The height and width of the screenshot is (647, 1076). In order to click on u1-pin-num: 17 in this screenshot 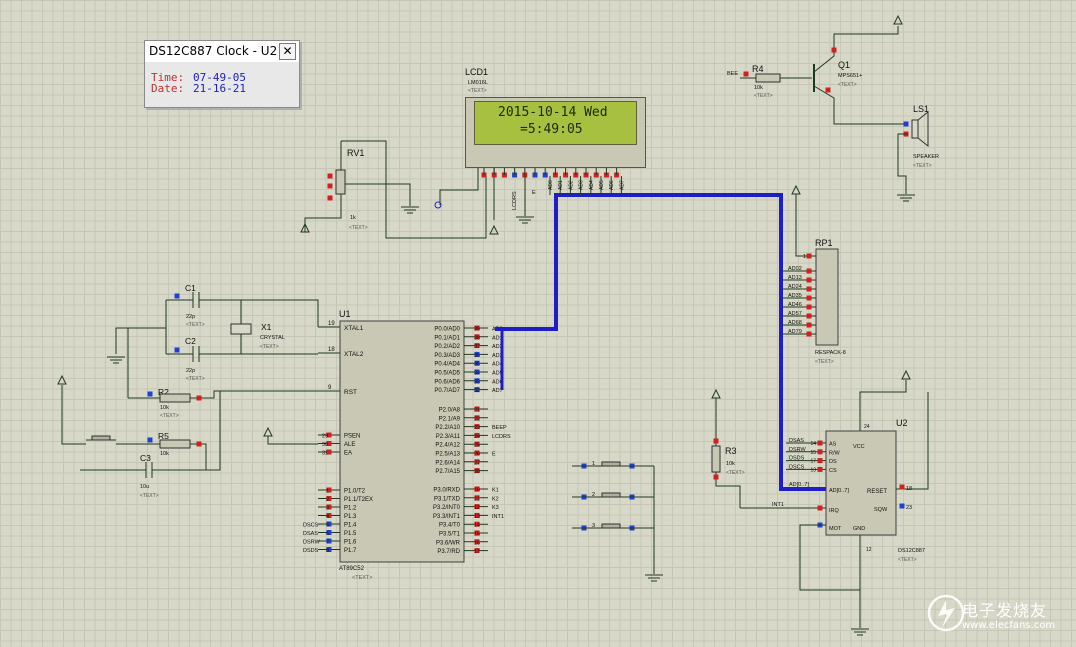, I will do `click(477, 552)`.